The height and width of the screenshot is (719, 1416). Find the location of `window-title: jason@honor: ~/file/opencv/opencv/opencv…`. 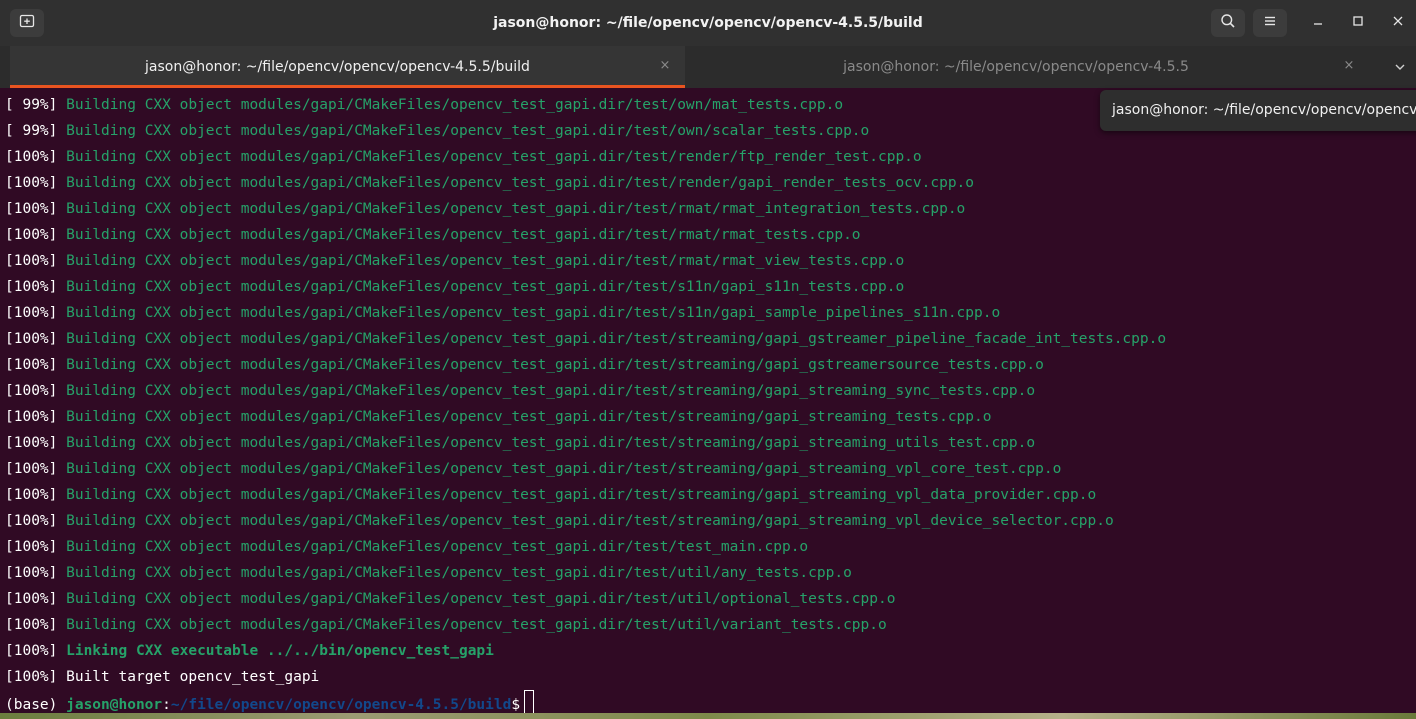

window-title: jason@honor: ~/file/opencv/opencv/opencv… is located at coordinates (708, 23).